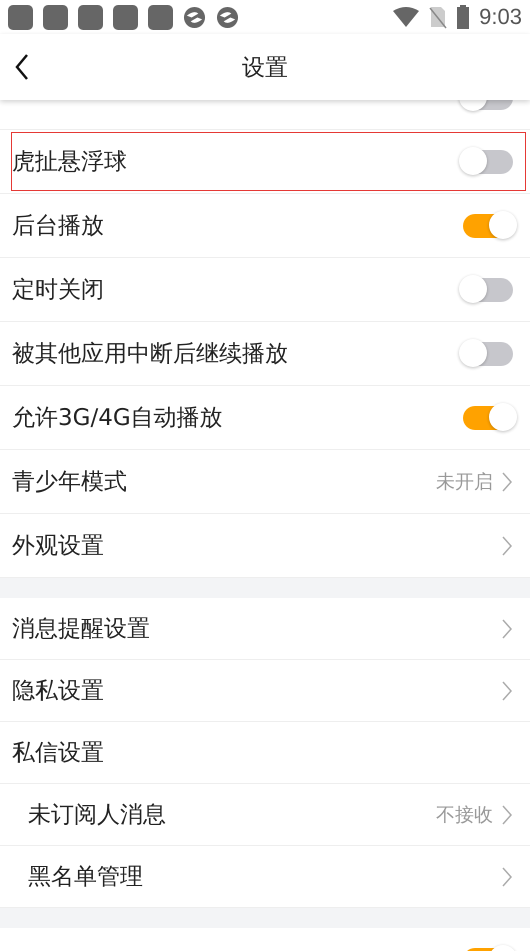 The height and width of the screenshot is (951, 530). What do you see at coordinates (58, 225) in the screenshot?
I see `setting-label: 后台播放` at bounding box center [58, 225].